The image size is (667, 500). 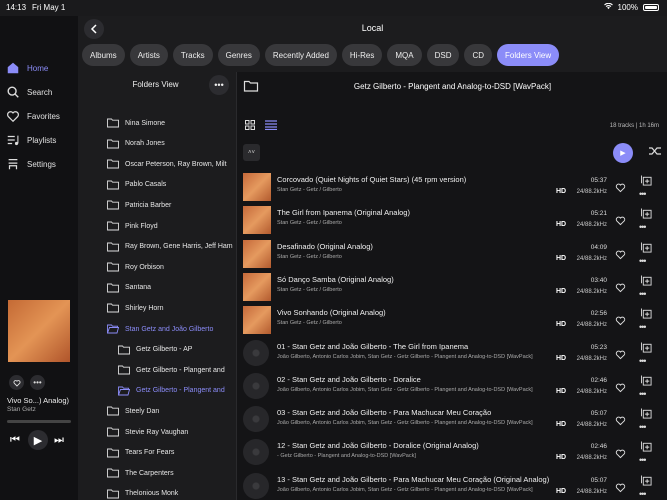 What do you see at coordinates (598, 280) in the screenshot?
I see `track-duration: 03:40` at bounding box center [598, 280].